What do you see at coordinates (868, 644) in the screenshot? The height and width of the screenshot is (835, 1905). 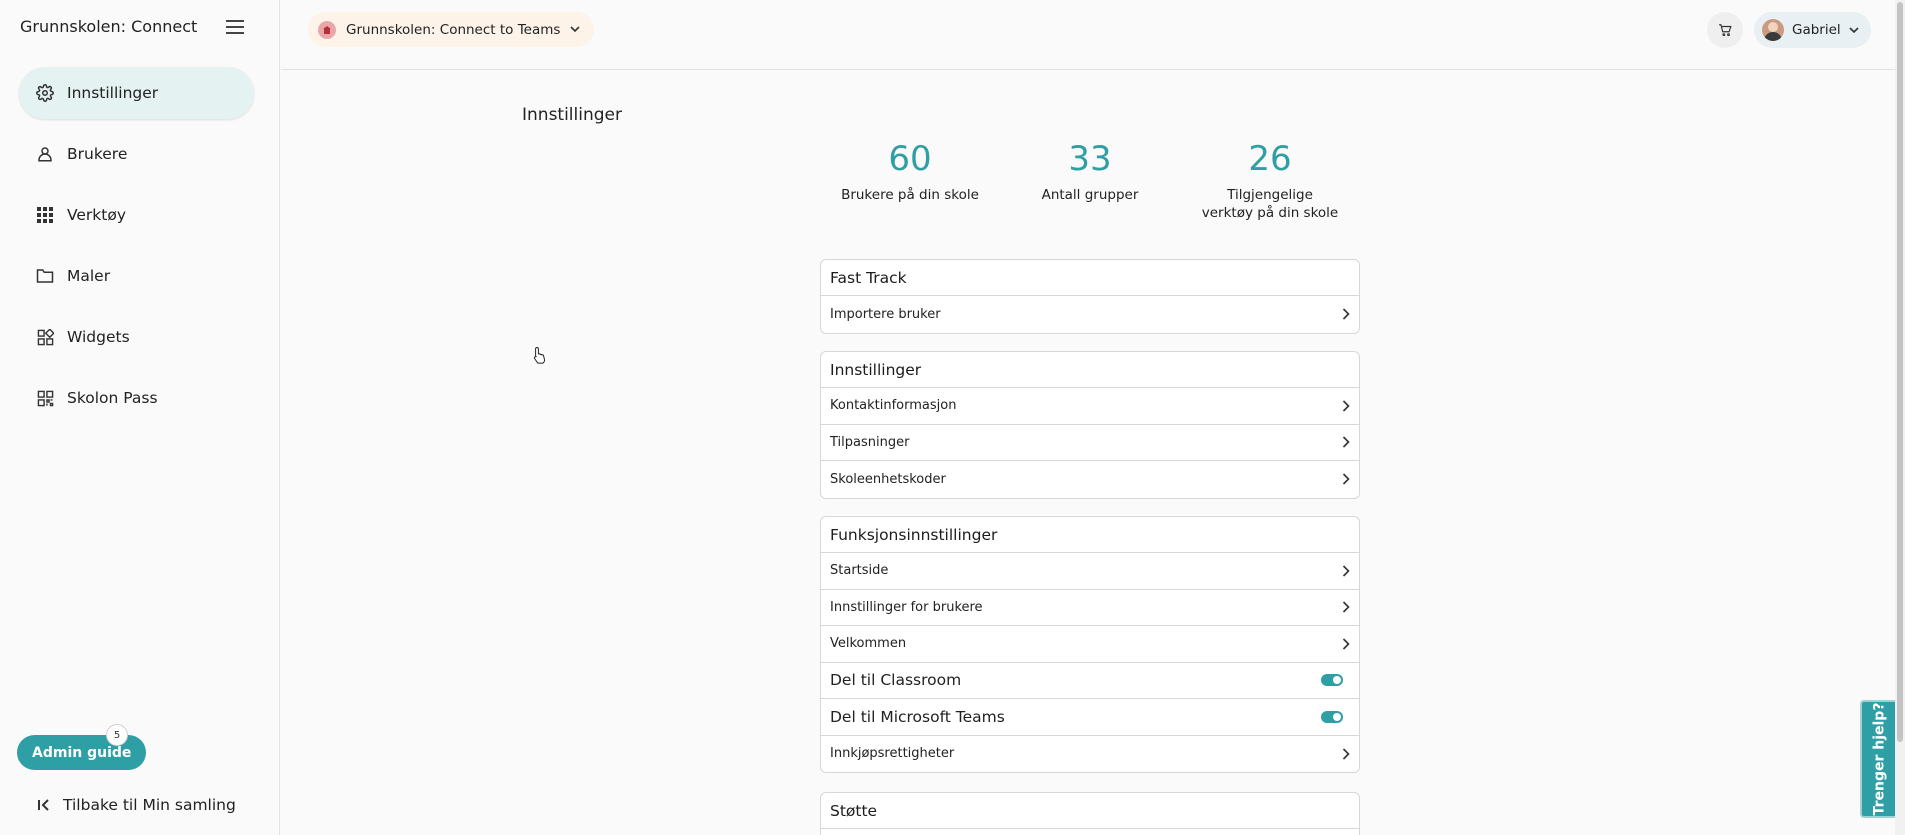 I see `row-label: Velkommen` at bounding box center [868, 644].